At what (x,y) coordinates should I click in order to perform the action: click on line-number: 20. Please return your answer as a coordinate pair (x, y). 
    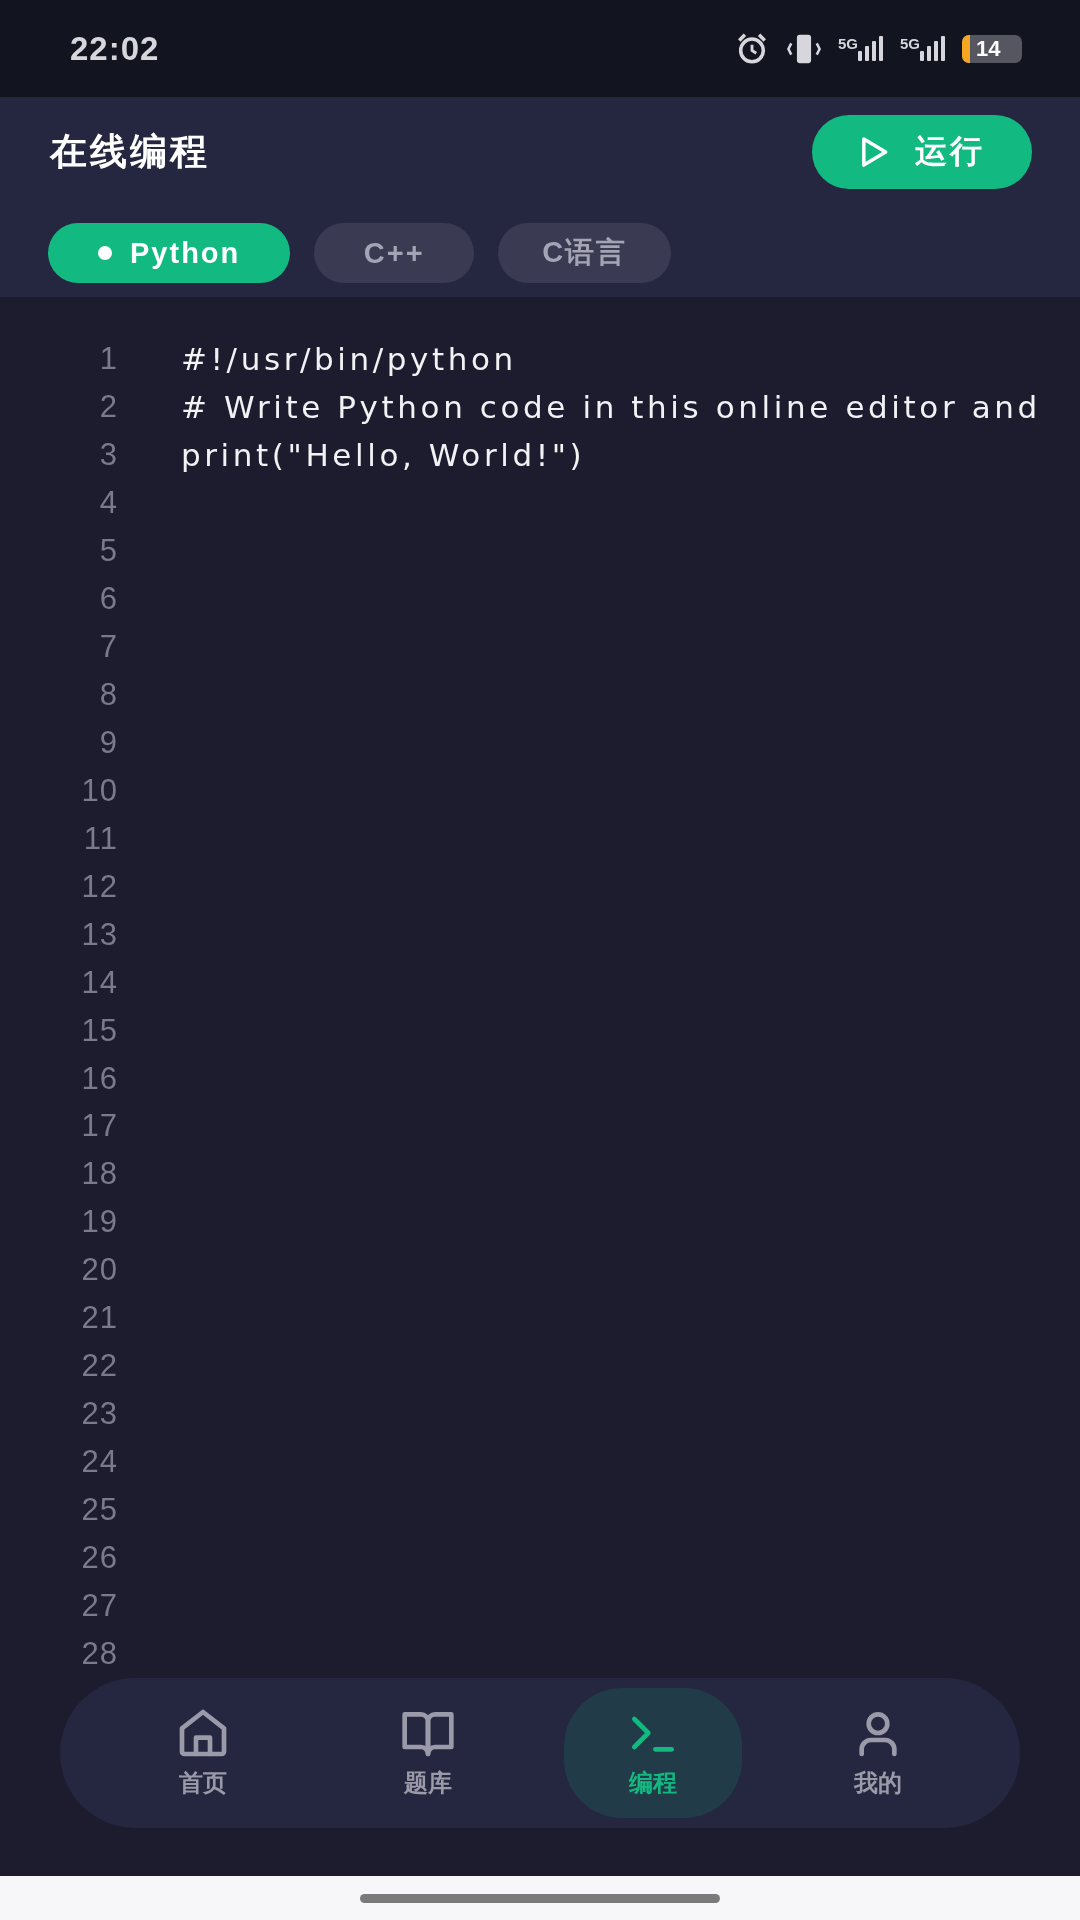
    Looking at the image, I should click on (99, 1270).